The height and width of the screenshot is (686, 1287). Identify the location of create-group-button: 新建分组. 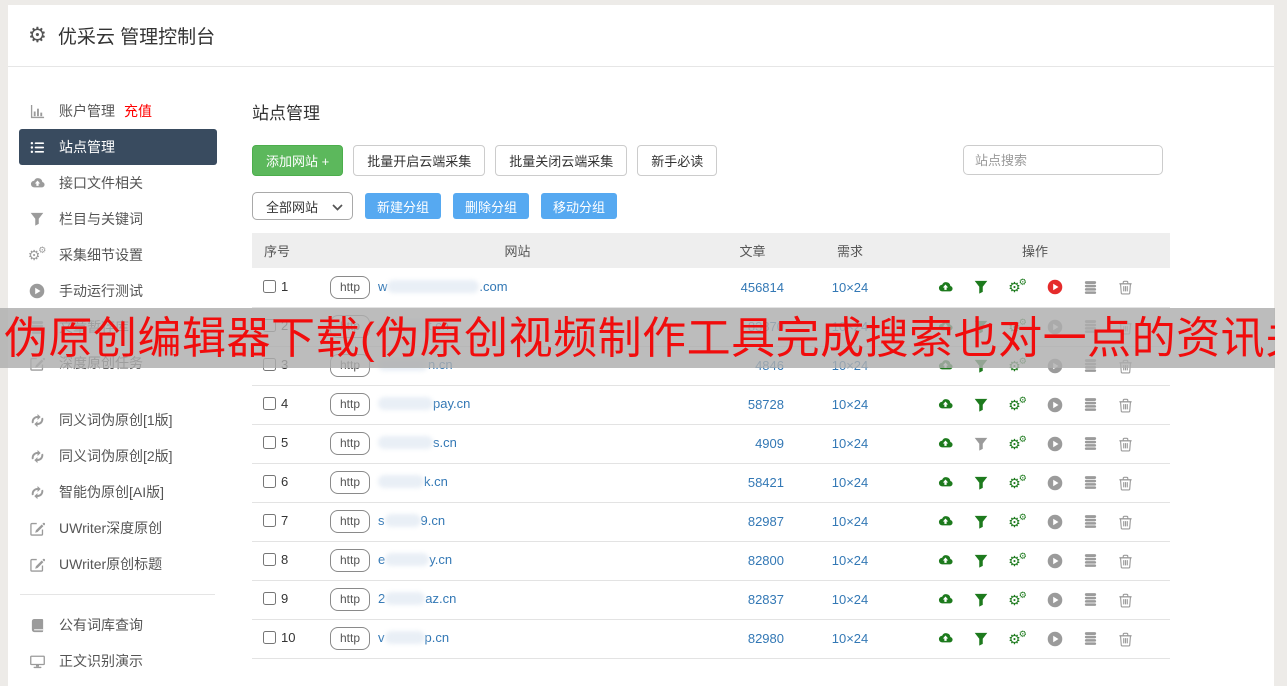
(403, 206).